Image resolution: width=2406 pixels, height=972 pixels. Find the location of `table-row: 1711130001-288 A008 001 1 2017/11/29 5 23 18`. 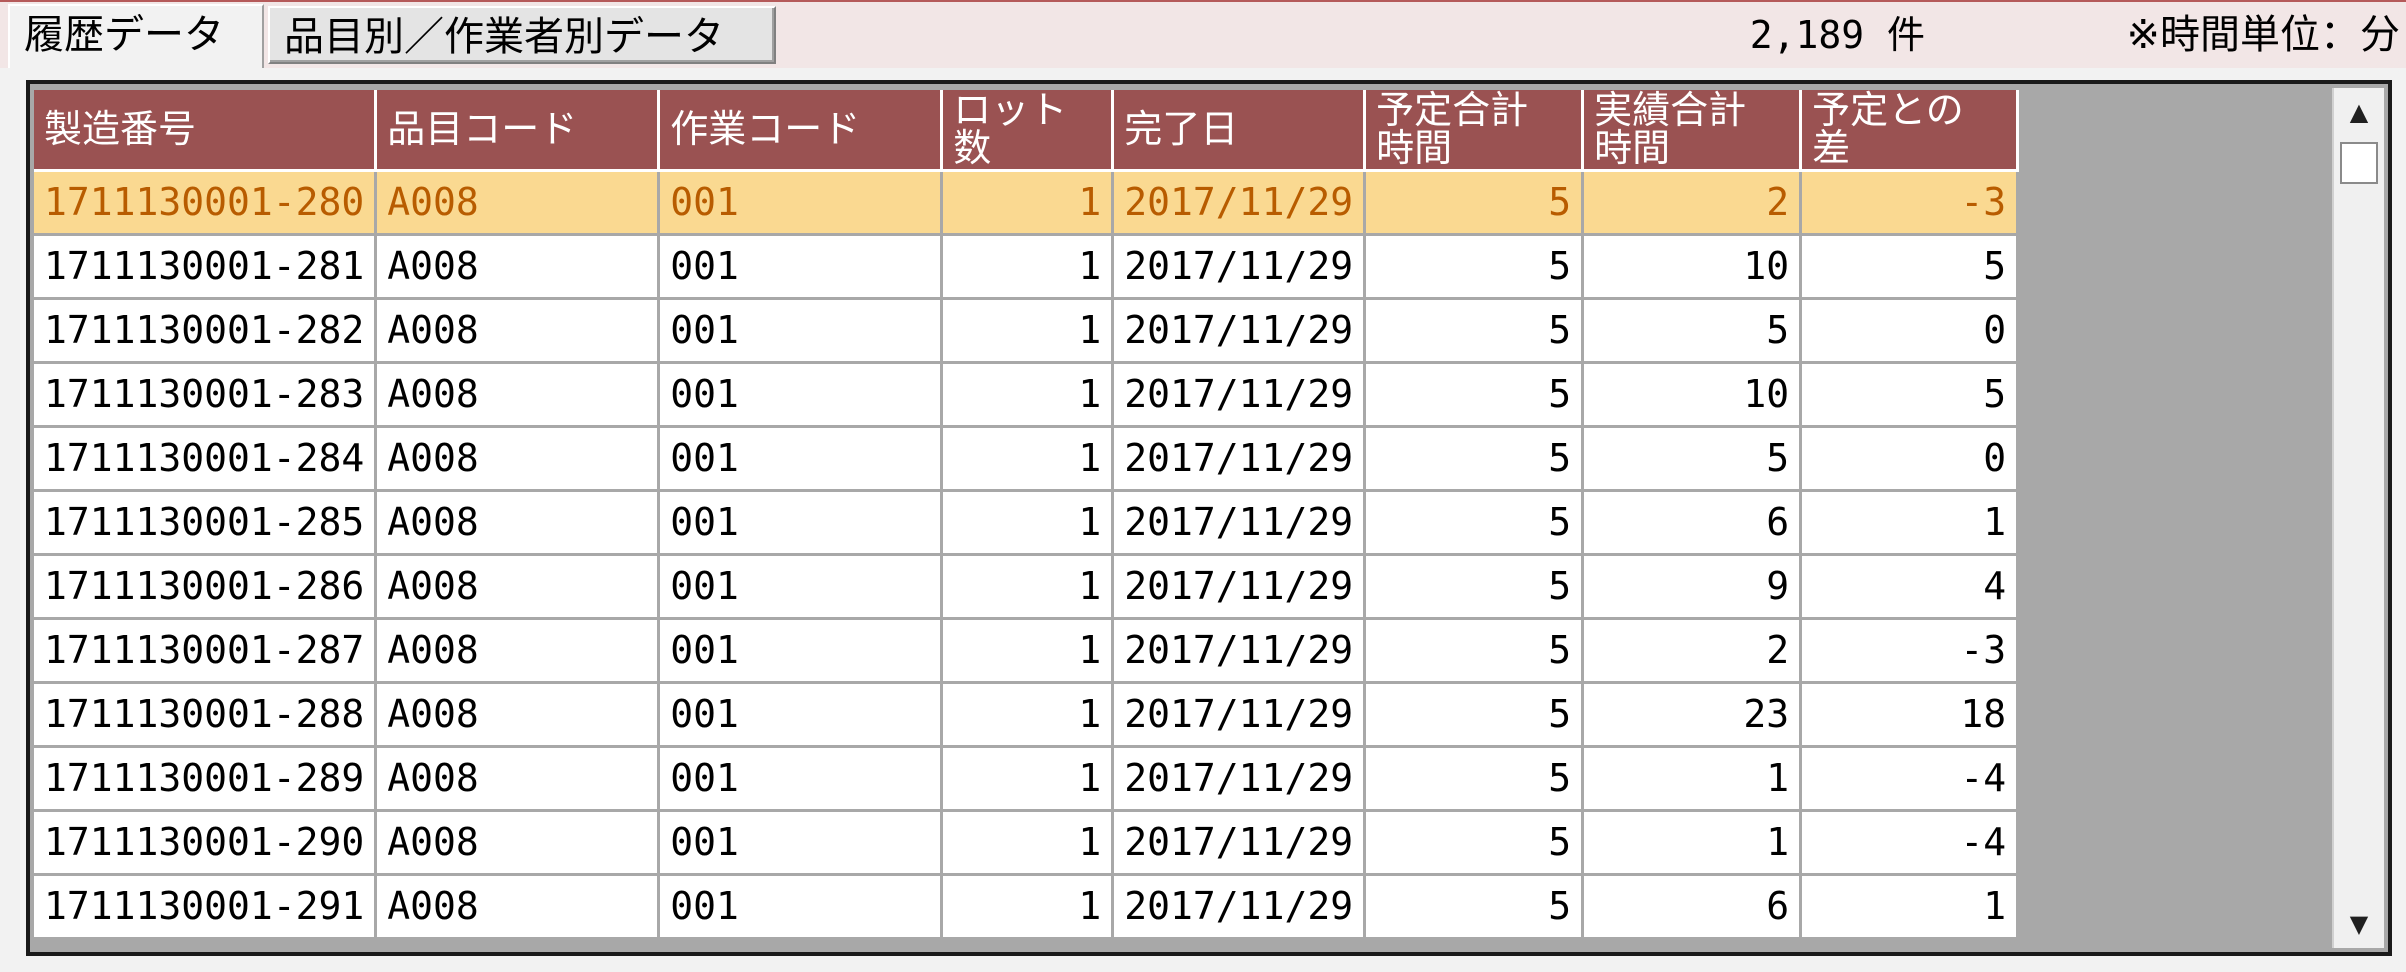

table-row: 1711130001-288 A008 001 1 2017/11/29 5 23 18 is located at coordinates (1027, 715).